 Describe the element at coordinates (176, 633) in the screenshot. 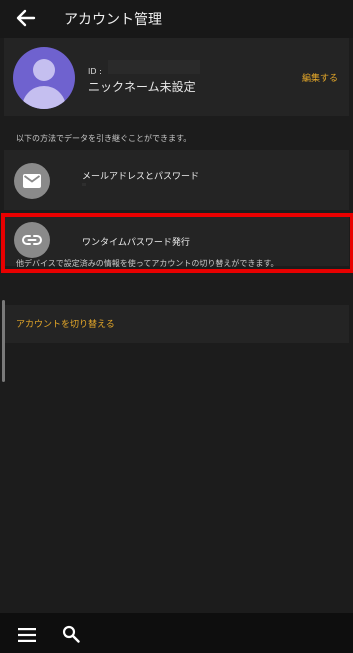

I see `bottom-navigation-bar` at that location.